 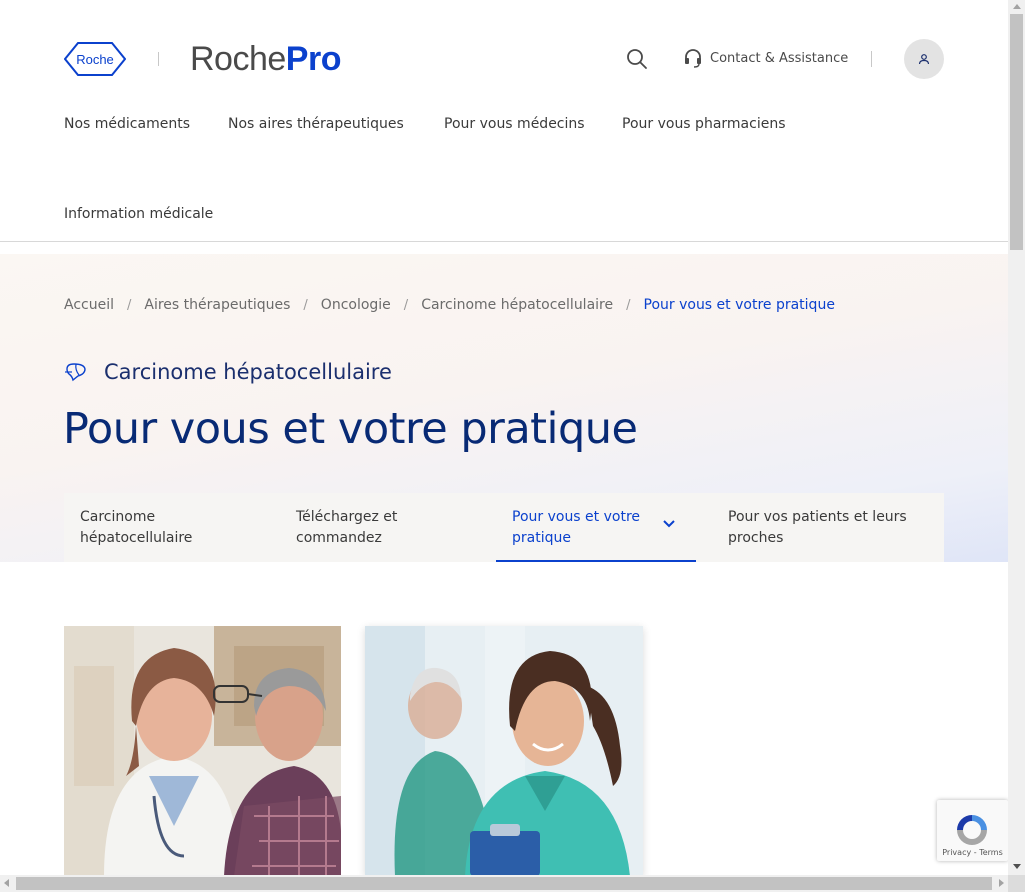 What do you see at coordinates (1017, 6) in the screenshot?
I see `scroll-up-arrow-icon` at bounding box center [1017, 6].